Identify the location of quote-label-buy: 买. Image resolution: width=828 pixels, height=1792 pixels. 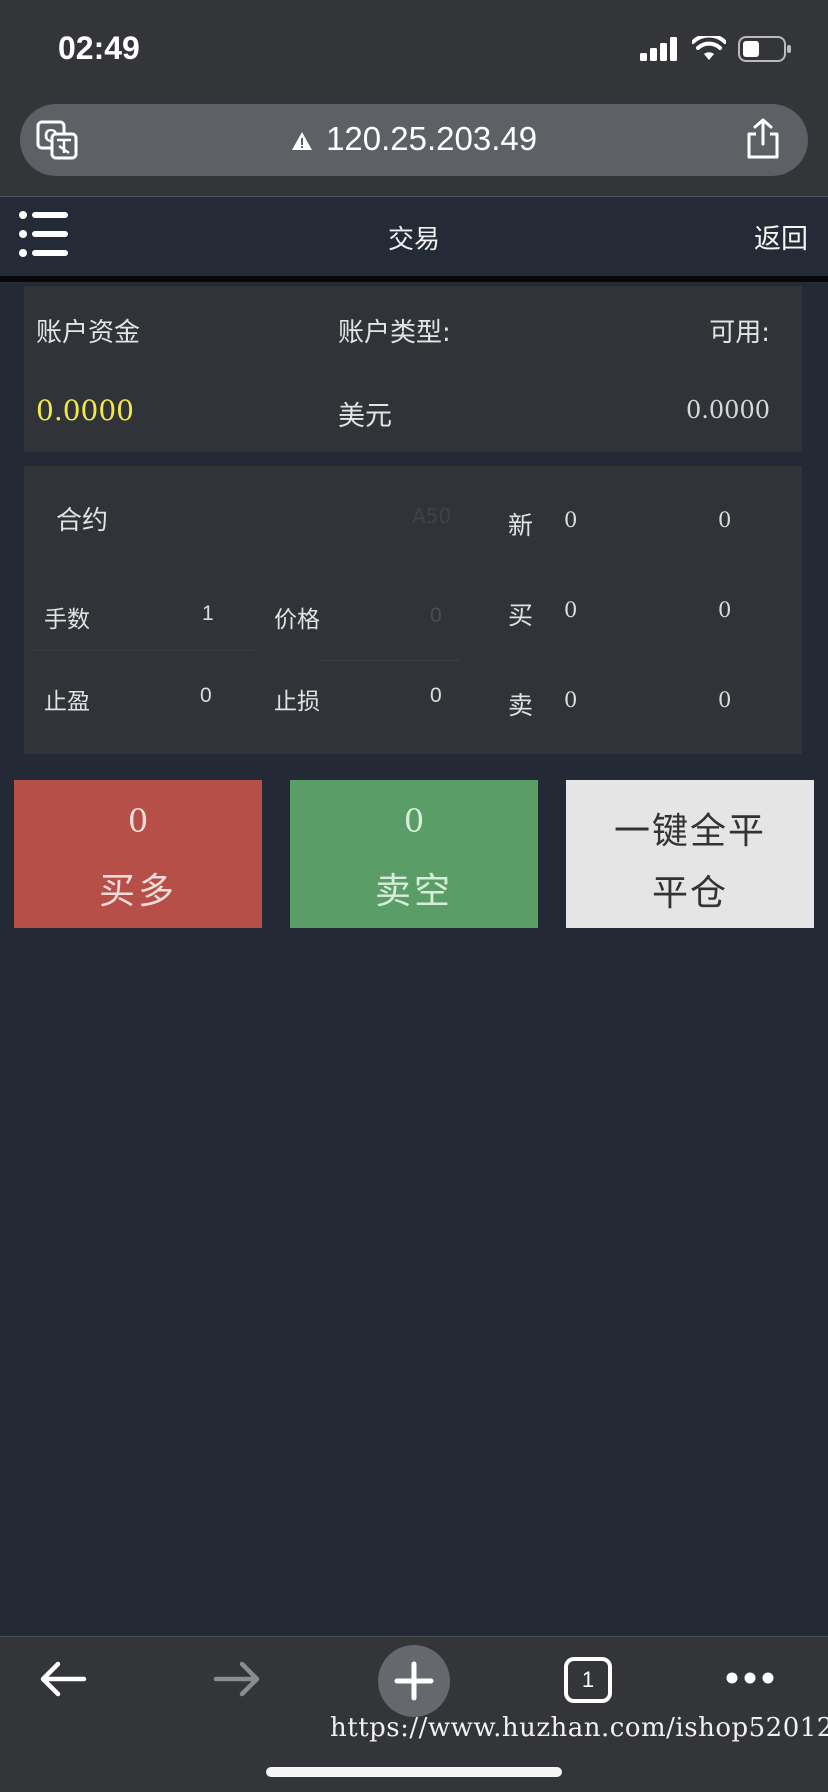
(521, 615).